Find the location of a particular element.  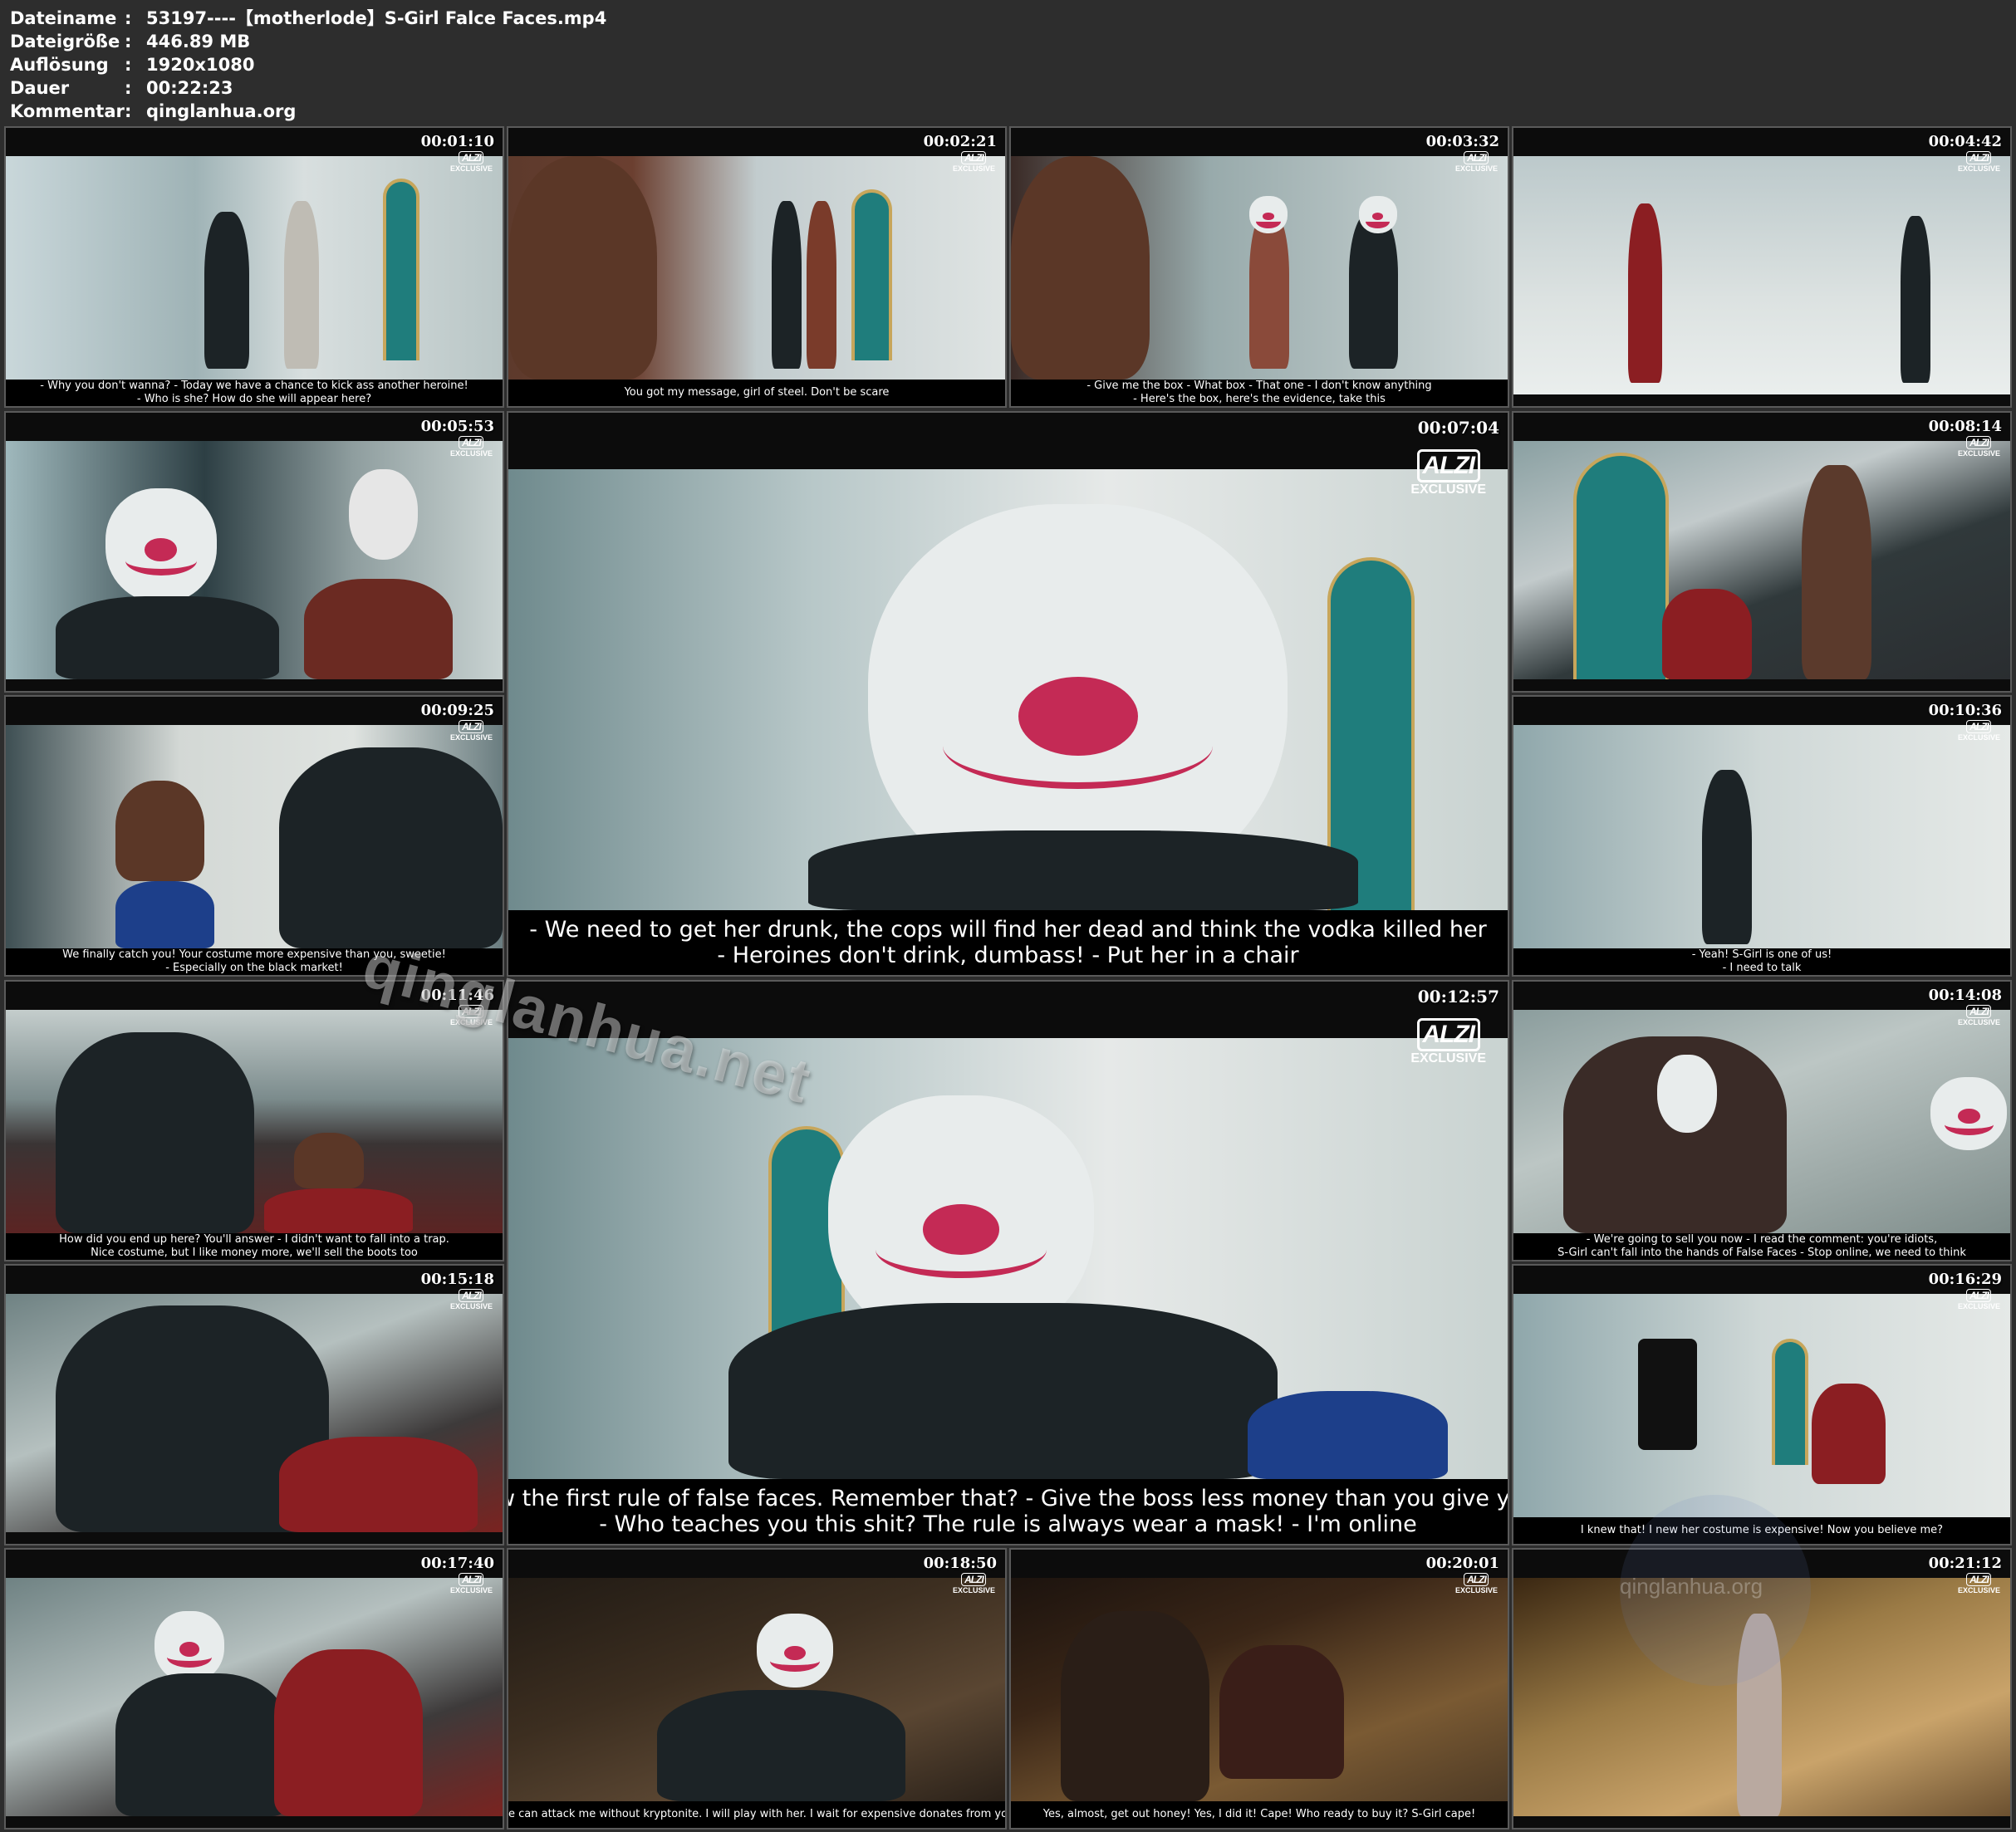

info-row-filesize: Dateigröße : 446.89 MB is located at coordinates (130, 41).